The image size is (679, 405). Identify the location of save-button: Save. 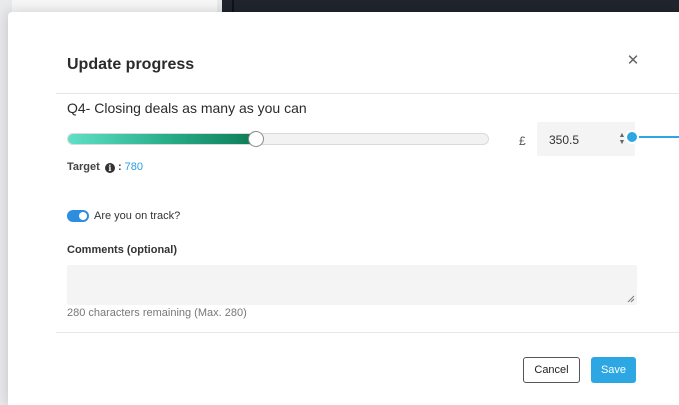
(613, 370).